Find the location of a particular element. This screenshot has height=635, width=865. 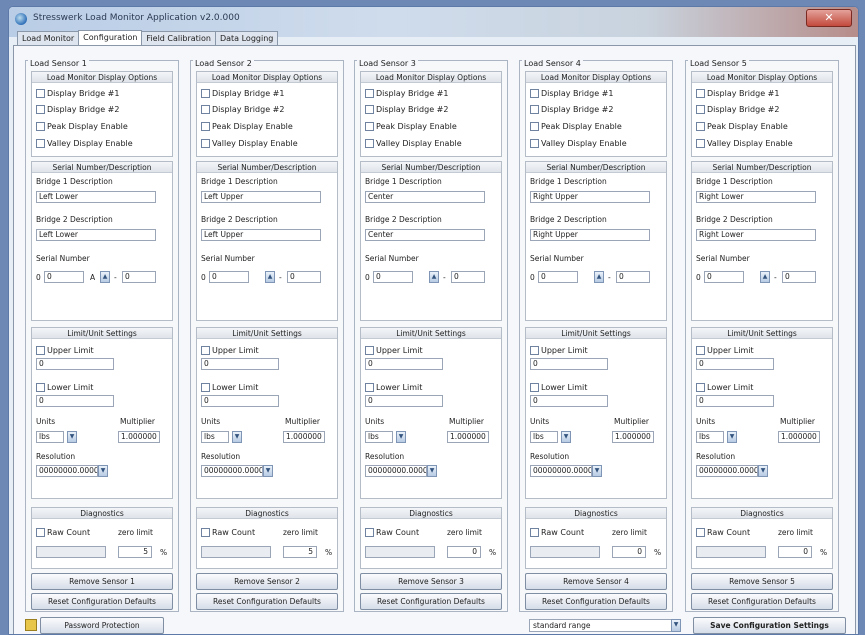

tab-data-logging: Data Logging is located at coordinates (246, 38).